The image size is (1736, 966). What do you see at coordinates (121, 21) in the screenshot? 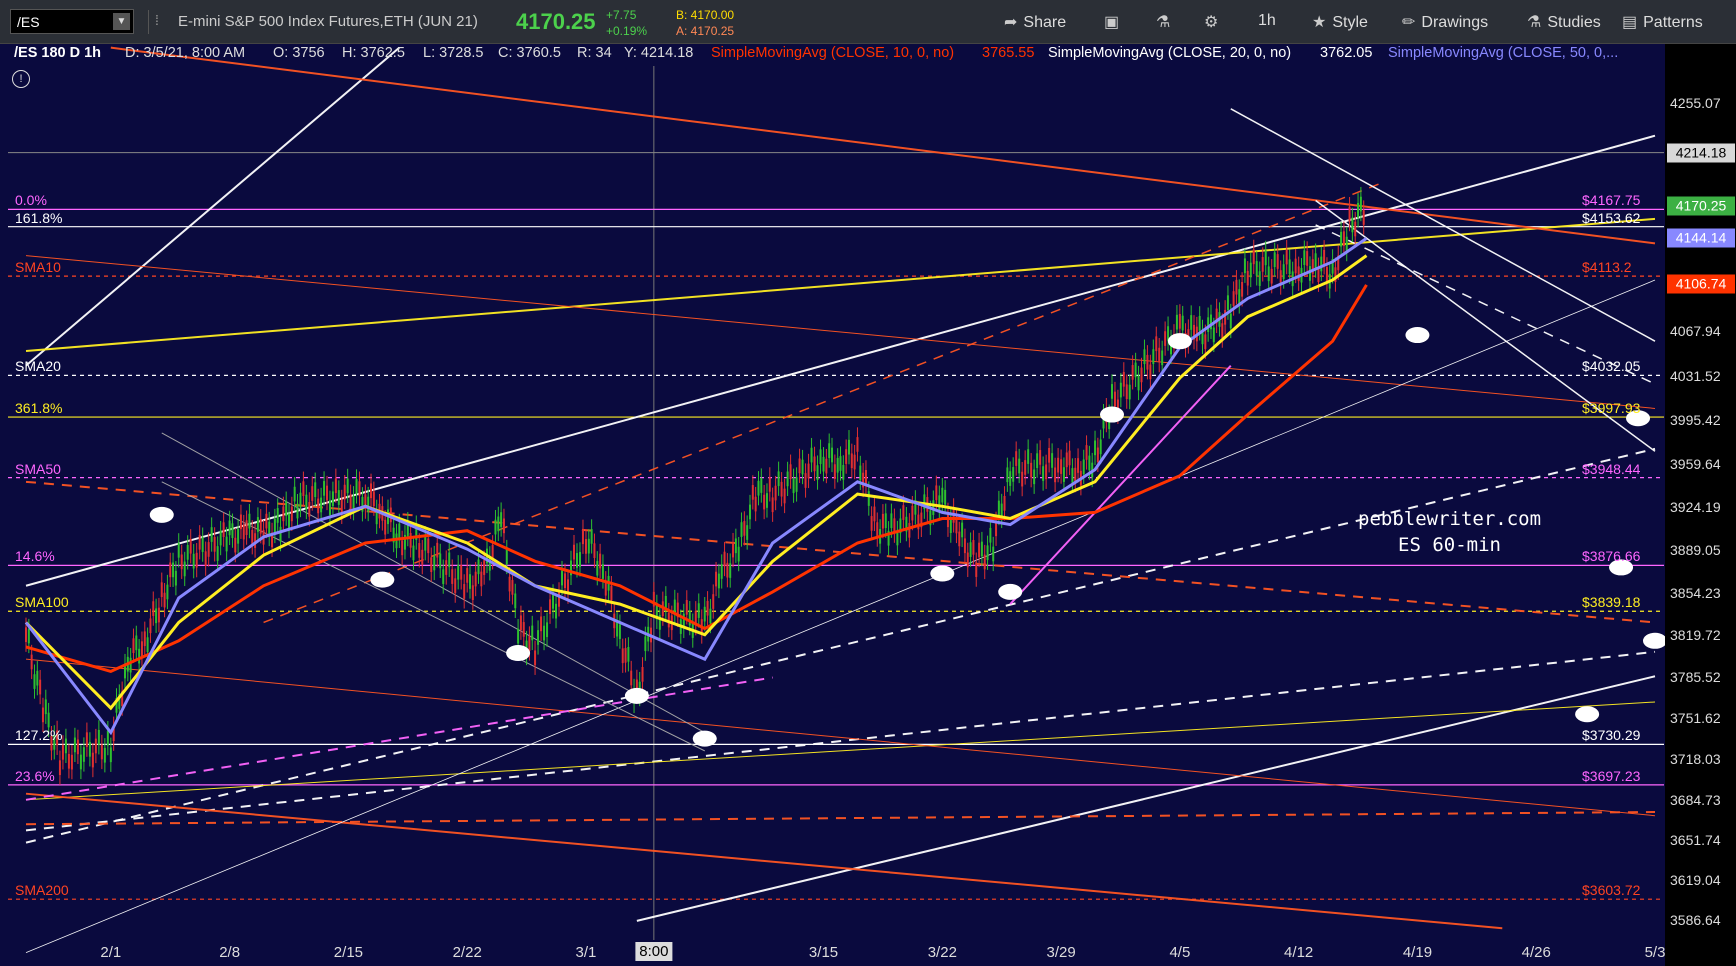
I see `chevron-down-icon: ▼` at bounding box center [121, 21].